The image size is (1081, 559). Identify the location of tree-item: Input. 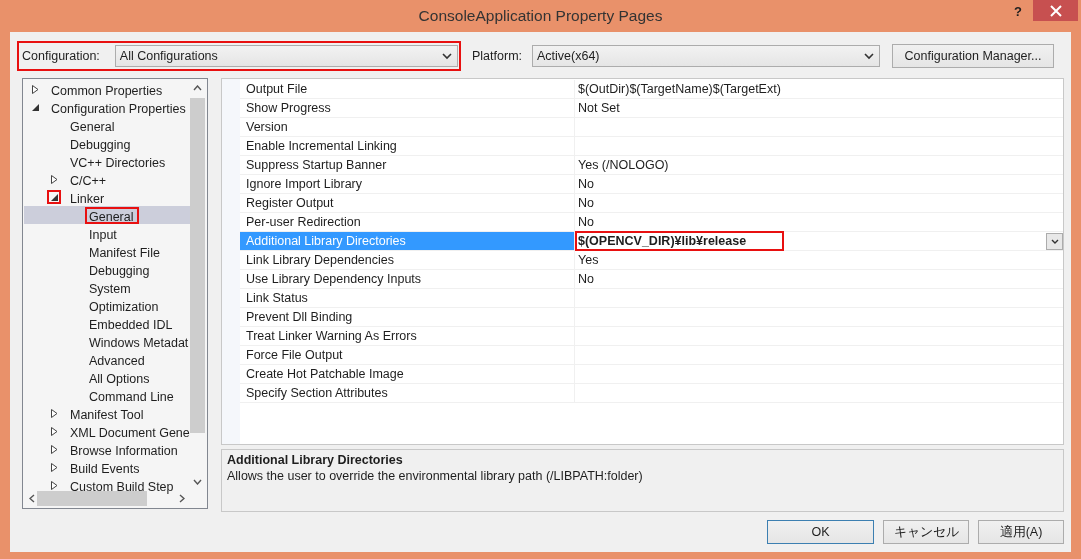
(107, 233).